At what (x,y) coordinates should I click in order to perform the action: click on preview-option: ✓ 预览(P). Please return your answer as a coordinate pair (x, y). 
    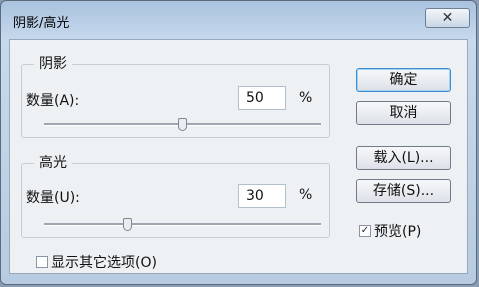
    Looking at the image, I should click on (390, 231).